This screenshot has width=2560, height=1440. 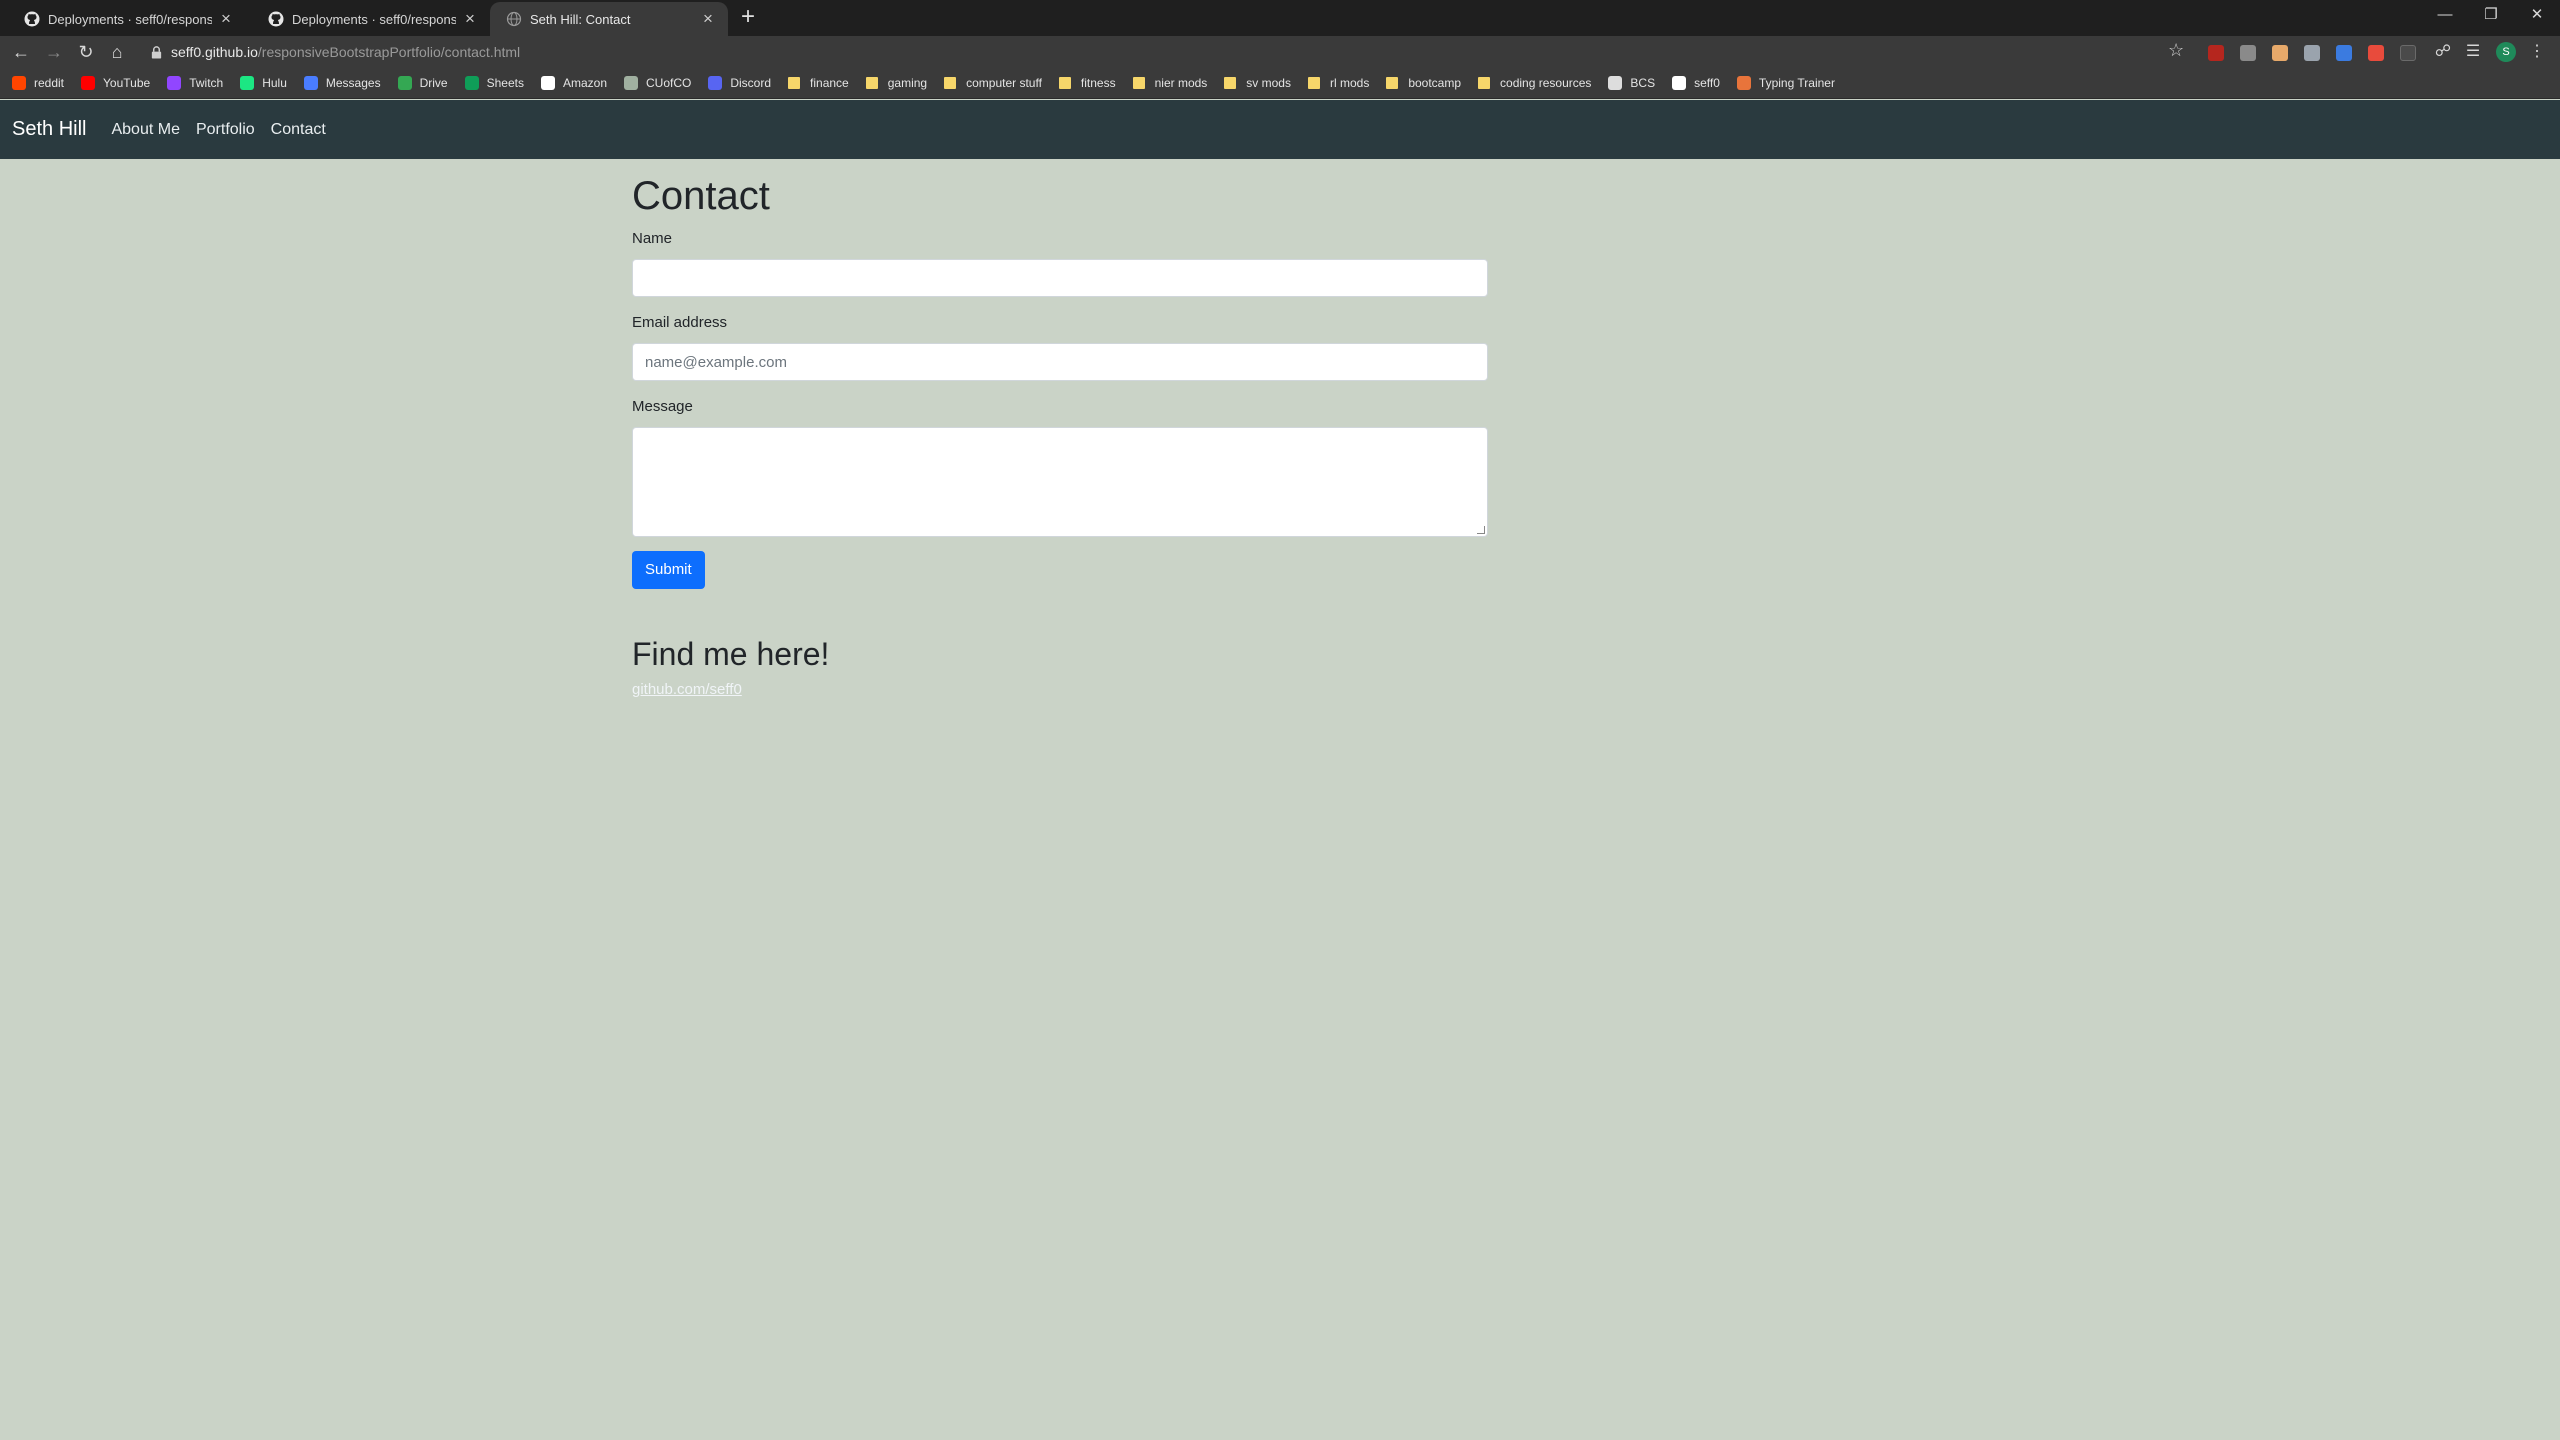 I want to click on bookmark-hulu: Hulu, so click(x=263, y=83).